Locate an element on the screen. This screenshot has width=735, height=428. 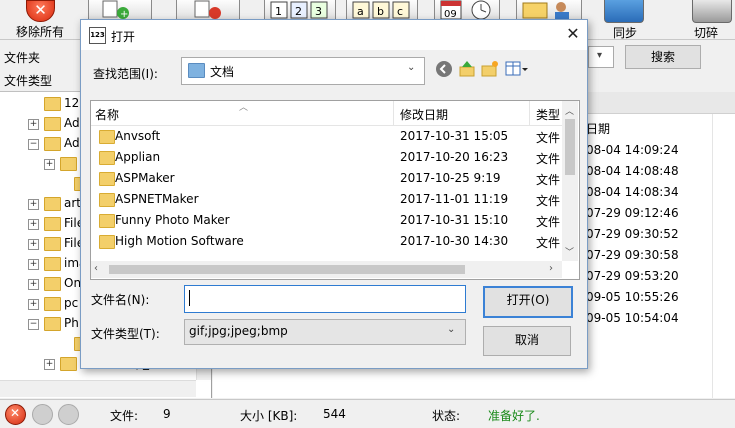
tree-item-label: 12 is located at coordinates (72, 103).